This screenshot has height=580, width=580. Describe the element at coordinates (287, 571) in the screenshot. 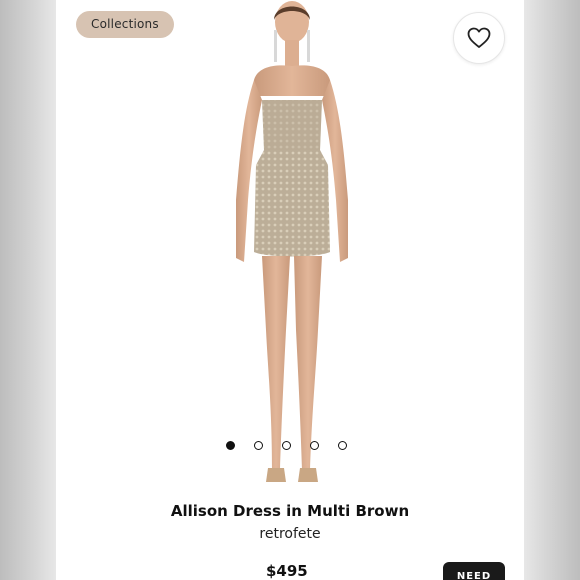

I see `product-price: $495` at that location.